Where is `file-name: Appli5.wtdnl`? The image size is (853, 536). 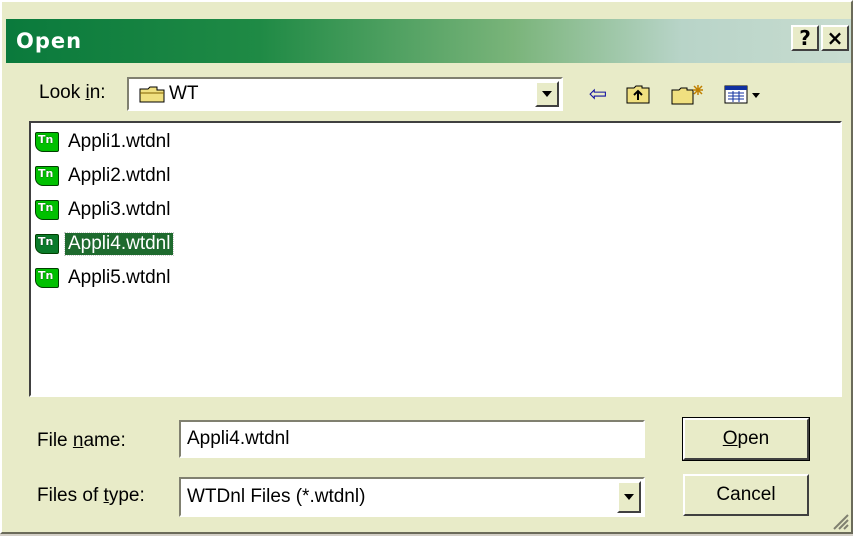
file-name: Appli5.wtdnl is located at coordinates (119, 277).